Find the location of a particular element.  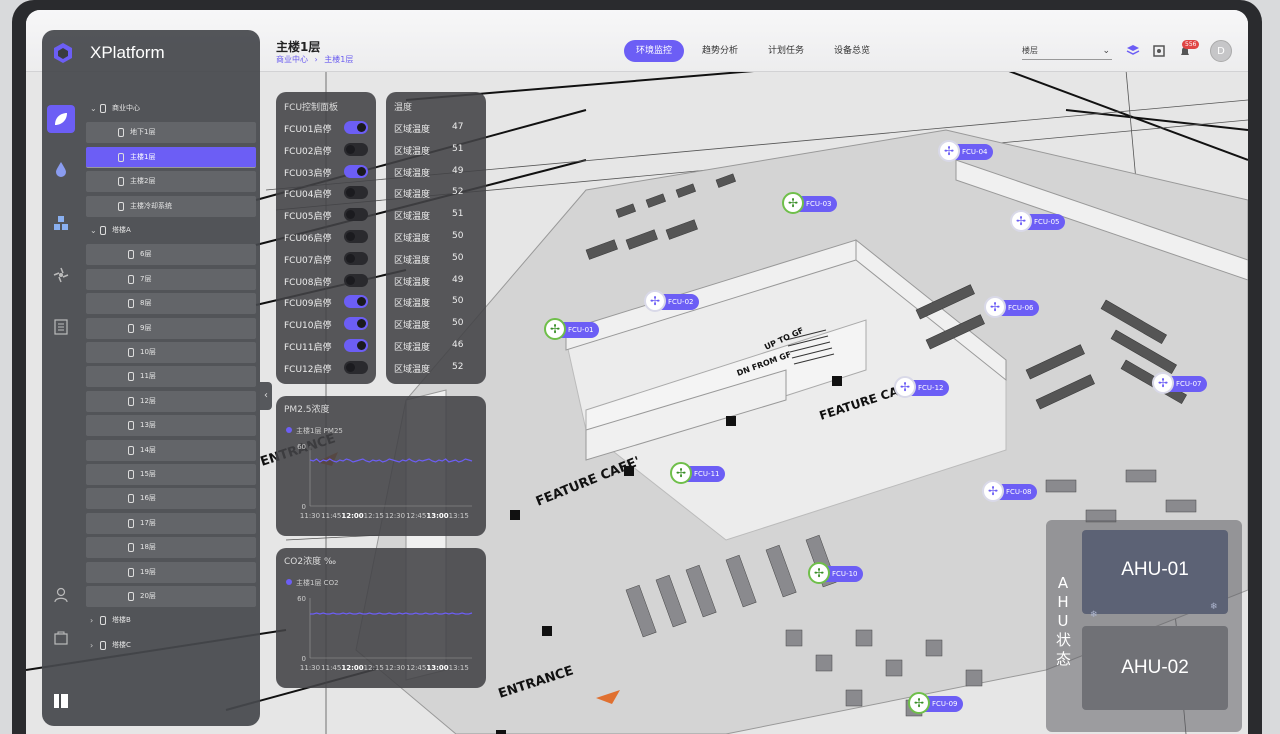

drop-icon is located at coordinates (61, 169).